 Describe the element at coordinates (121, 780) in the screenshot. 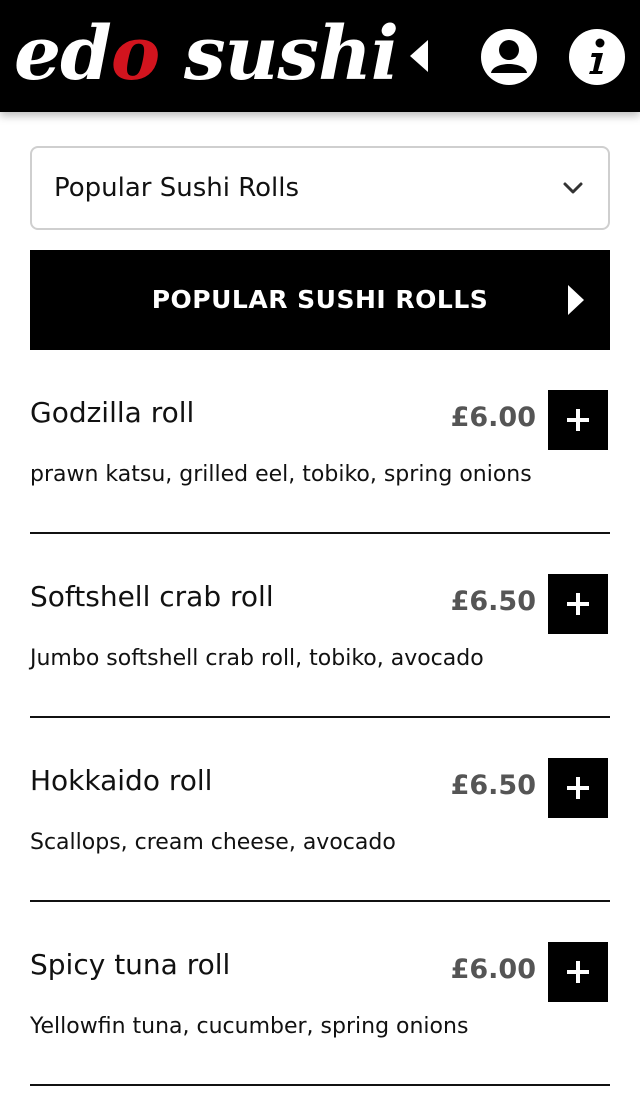

I see `menu-item-name: Hokkaido roll` at that location.